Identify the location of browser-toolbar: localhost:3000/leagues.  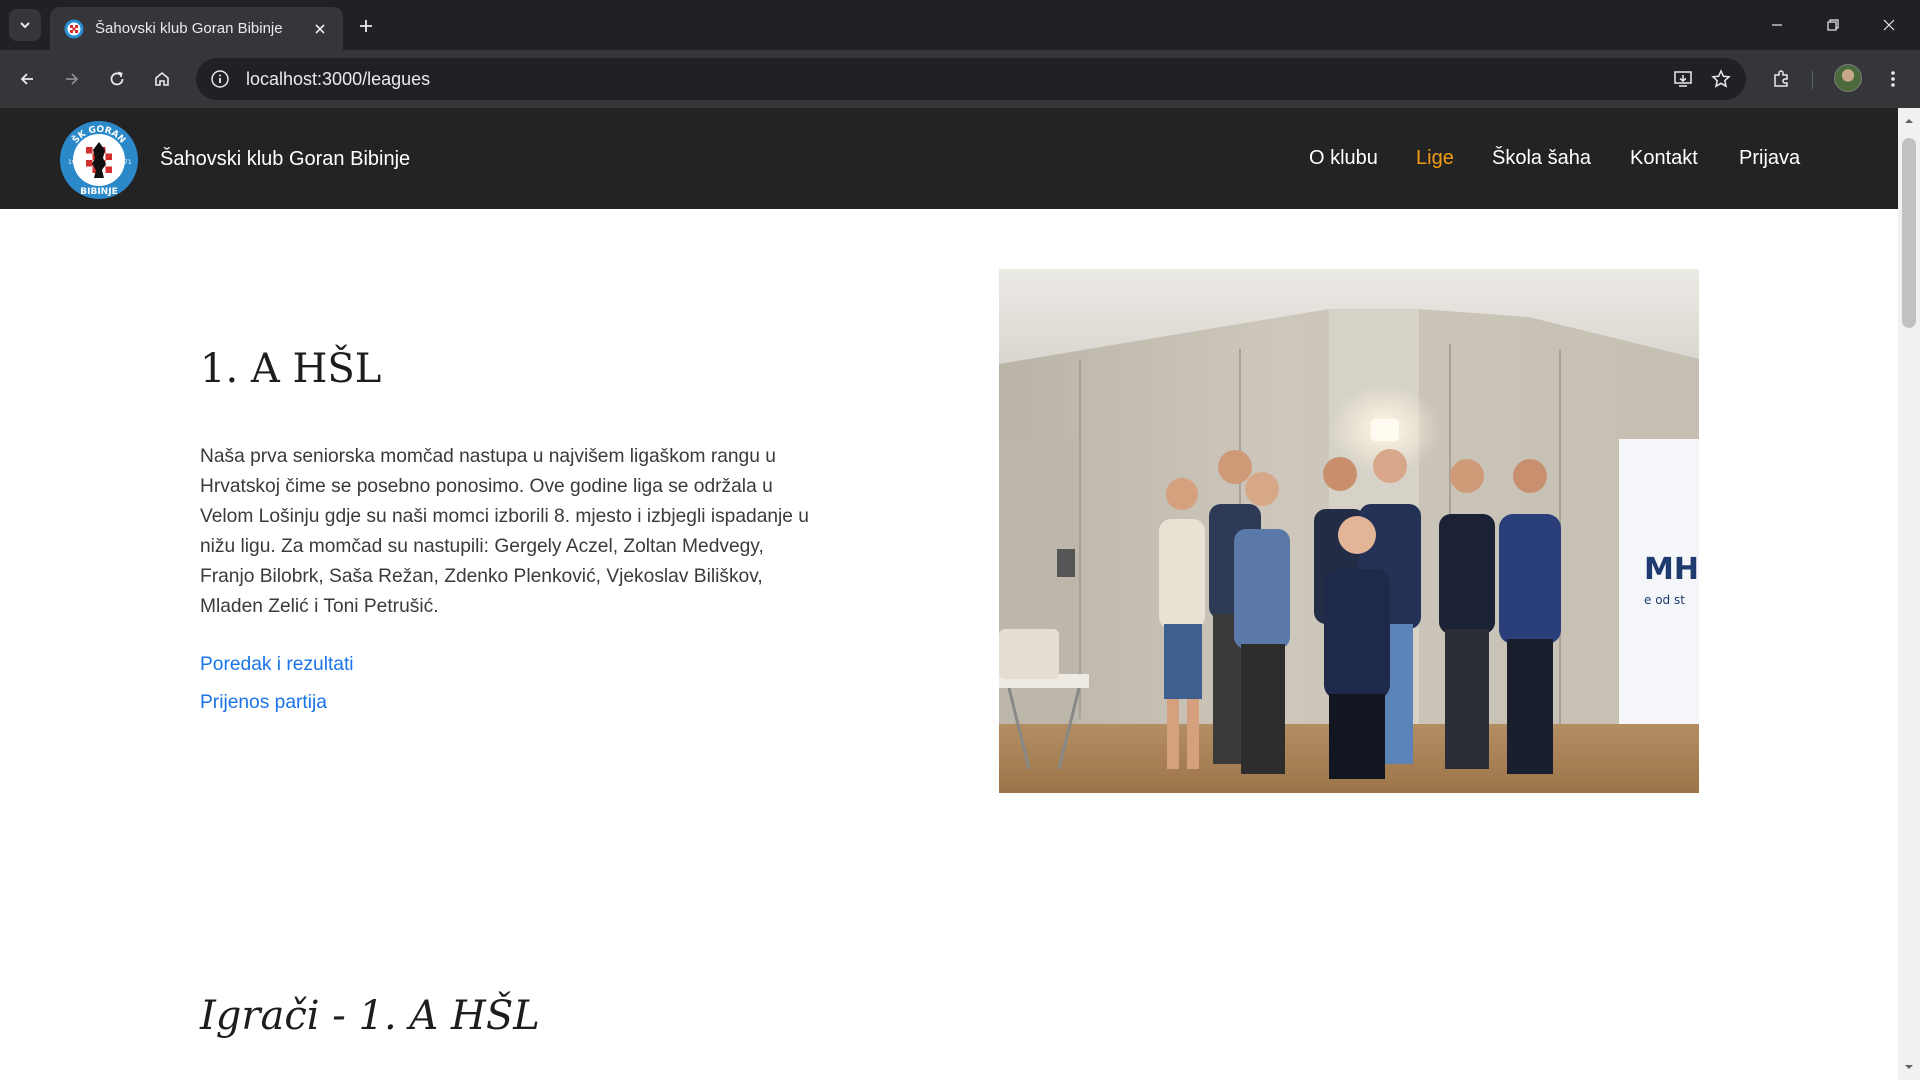
(960, 79).